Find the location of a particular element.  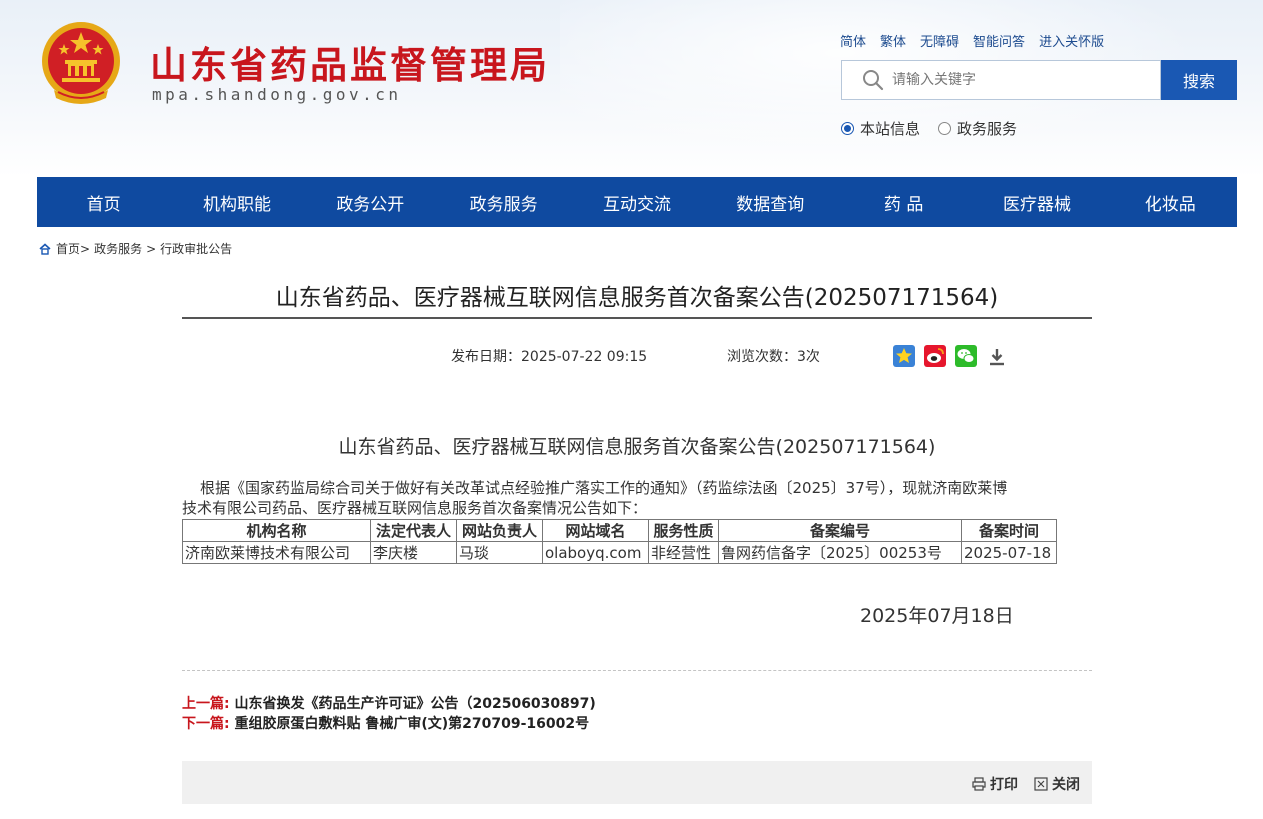

search-icon is located at coordinates (873, 80).